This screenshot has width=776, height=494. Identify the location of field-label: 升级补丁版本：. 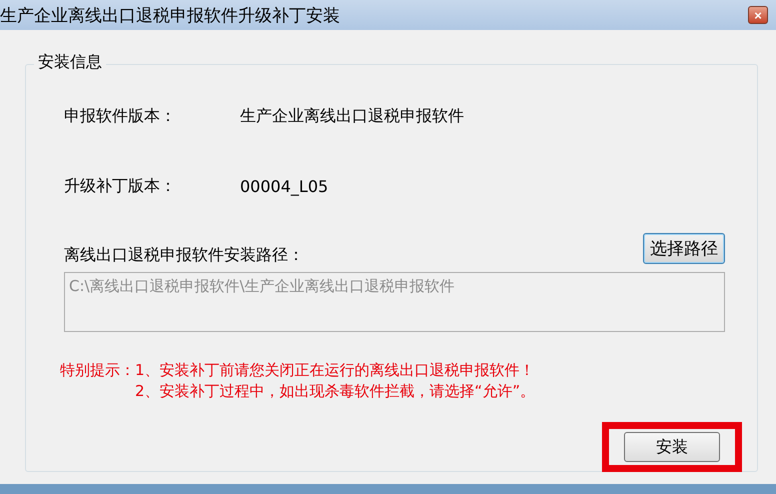
(120, 186).